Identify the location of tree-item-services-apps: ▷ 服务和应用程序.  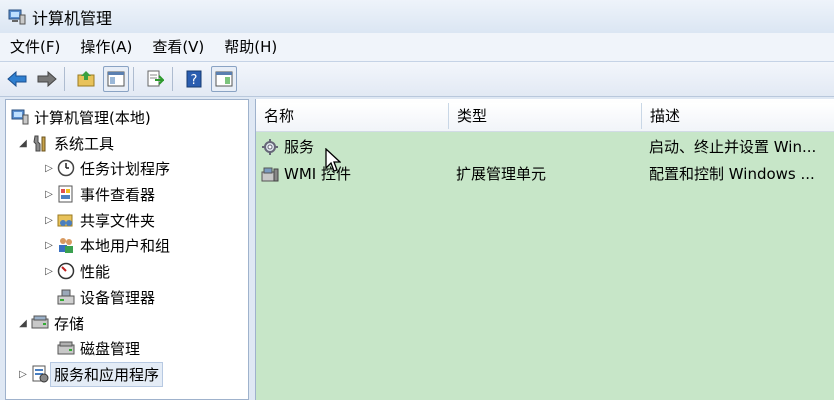
(90, 374).